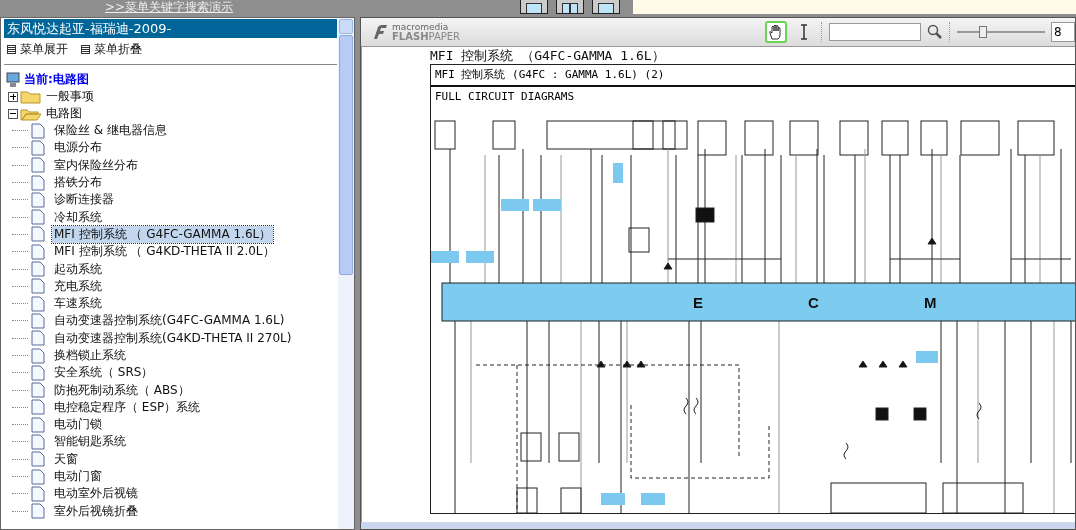  I want to click on scroll-thumb, so click(346, 155).